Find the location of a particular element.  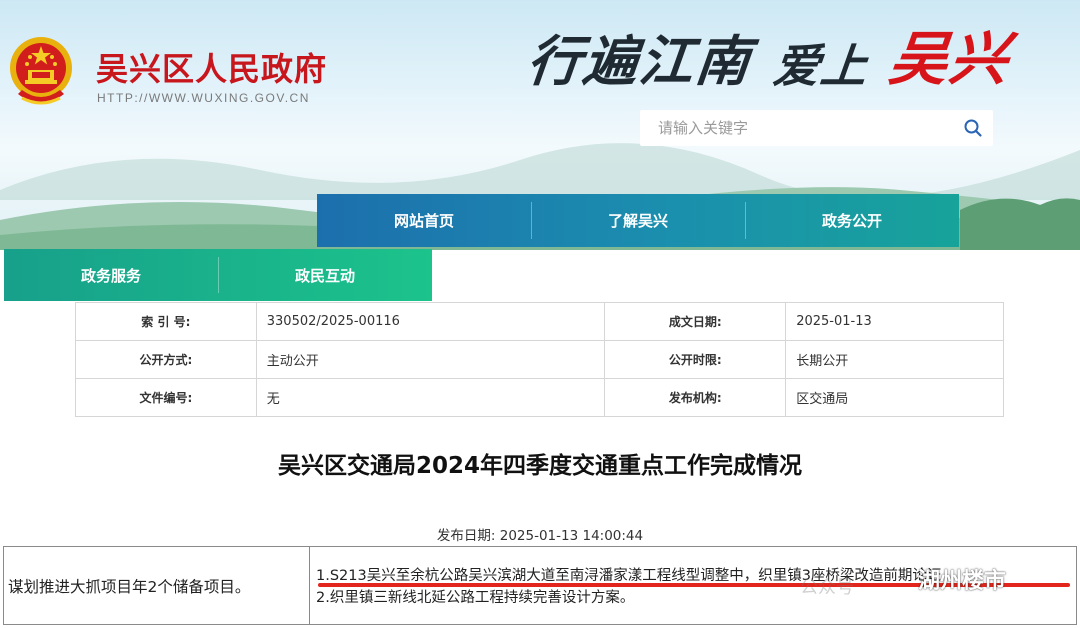

slogan-part-2: 爱上 is located at coordinates (820, 66).